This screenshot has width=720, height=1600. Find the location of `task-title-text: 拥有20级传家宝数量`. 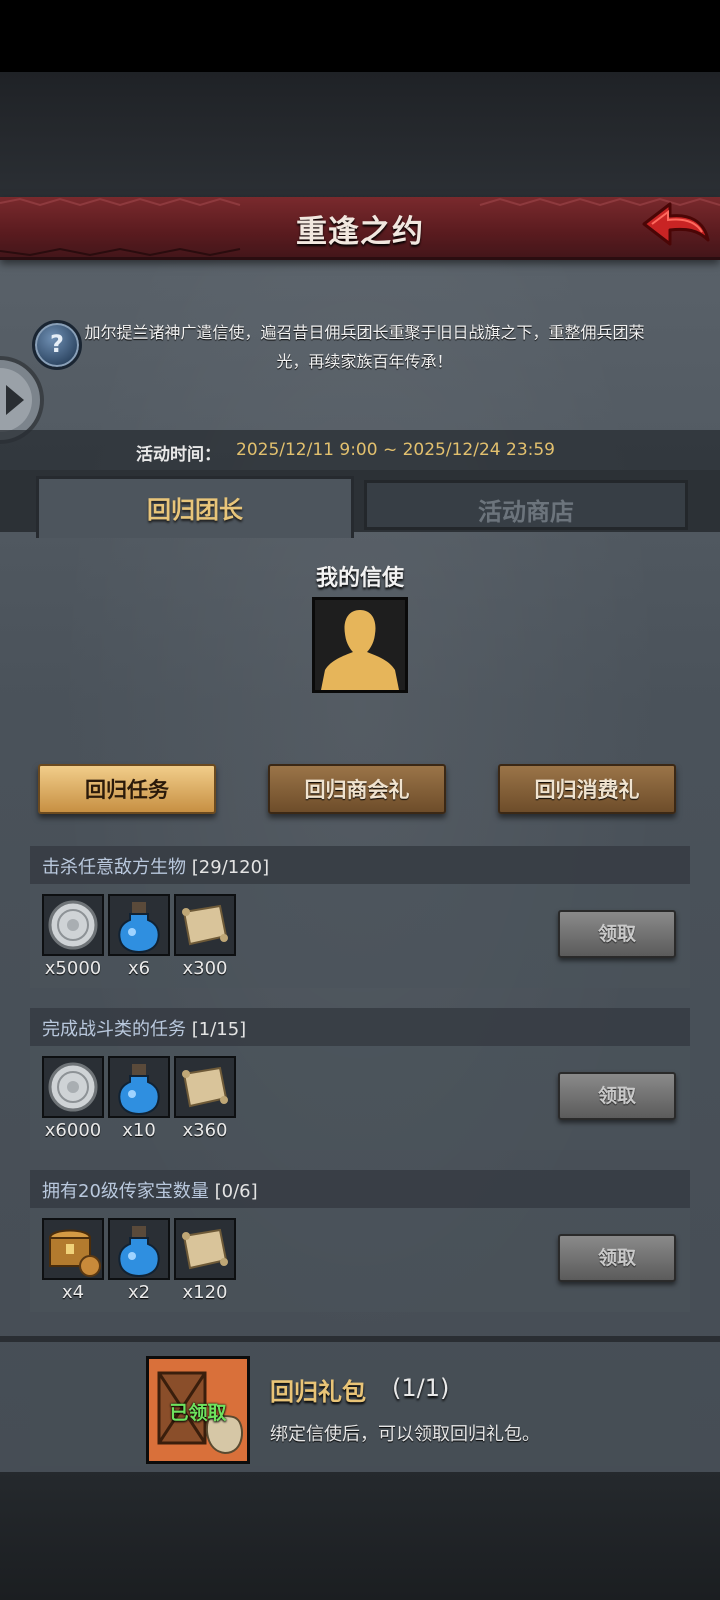

task-title-text: 拥有20级传家宝数量 is located at coordinates (125, 1191).